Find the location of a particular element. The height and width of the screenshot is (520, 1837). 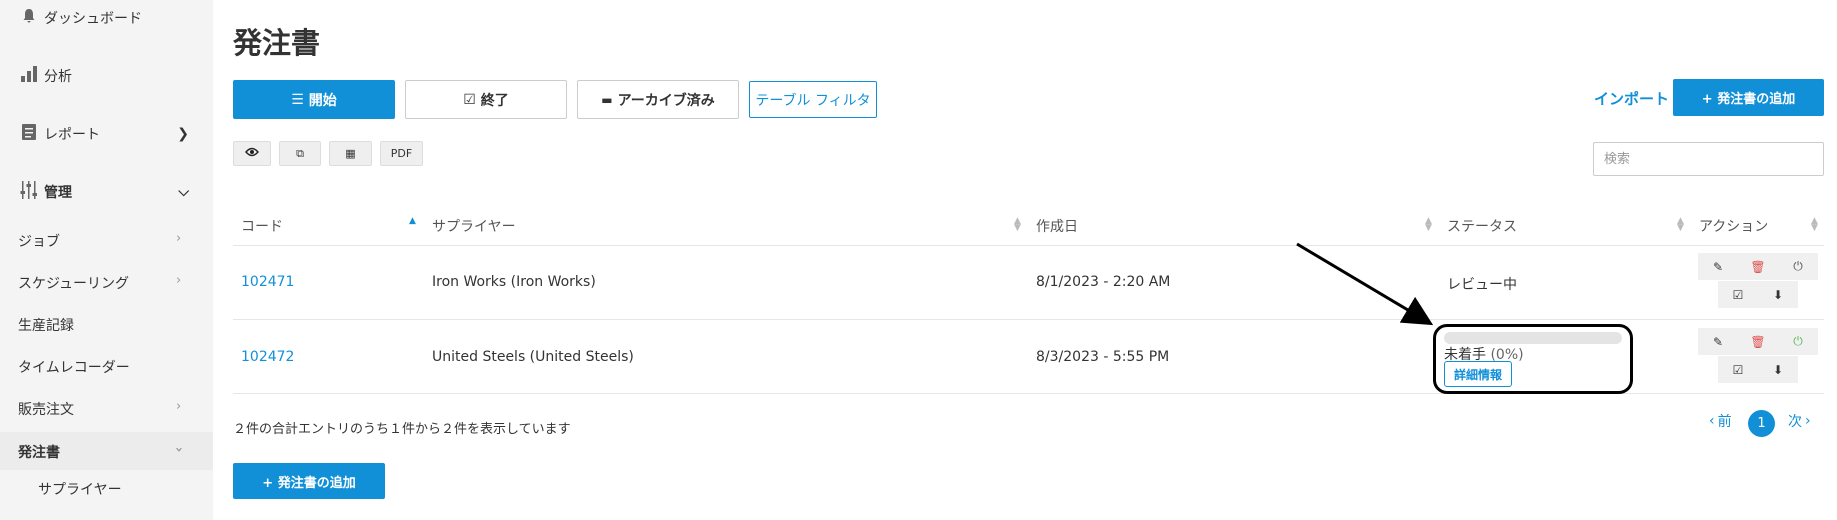

sidebar-item-reports: レポート ❯ is located at coordinates (106, 134).